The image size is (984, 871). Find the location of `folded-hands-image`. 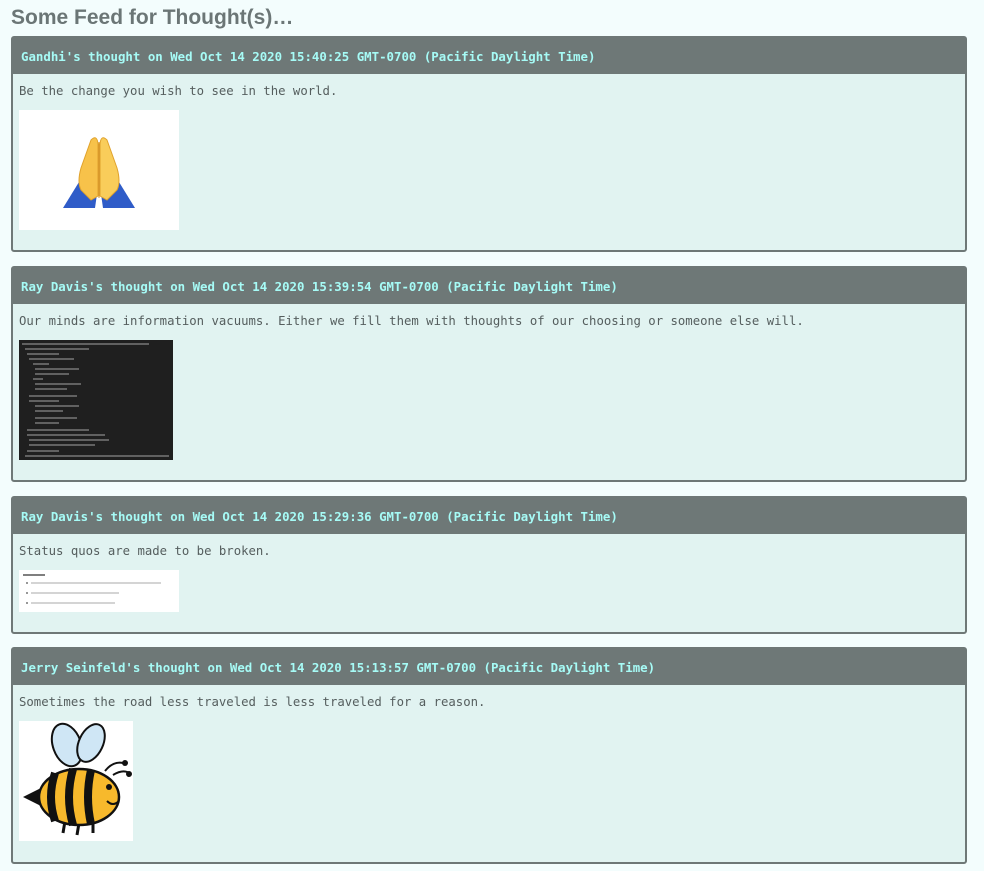

folded-hands-image is located at coordinates (99, 170).